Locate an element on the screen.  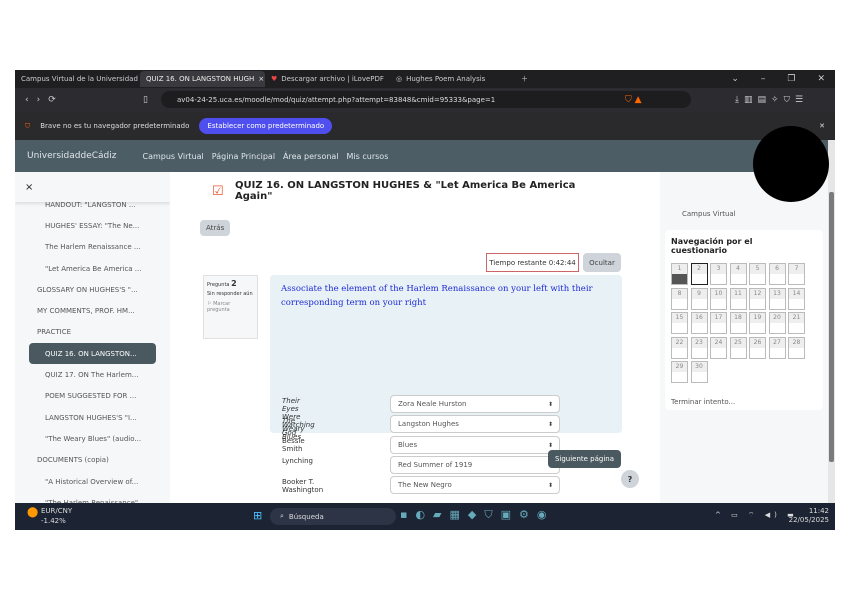
close-infobar-icon: ✕ is located at coordinates (822, 126).